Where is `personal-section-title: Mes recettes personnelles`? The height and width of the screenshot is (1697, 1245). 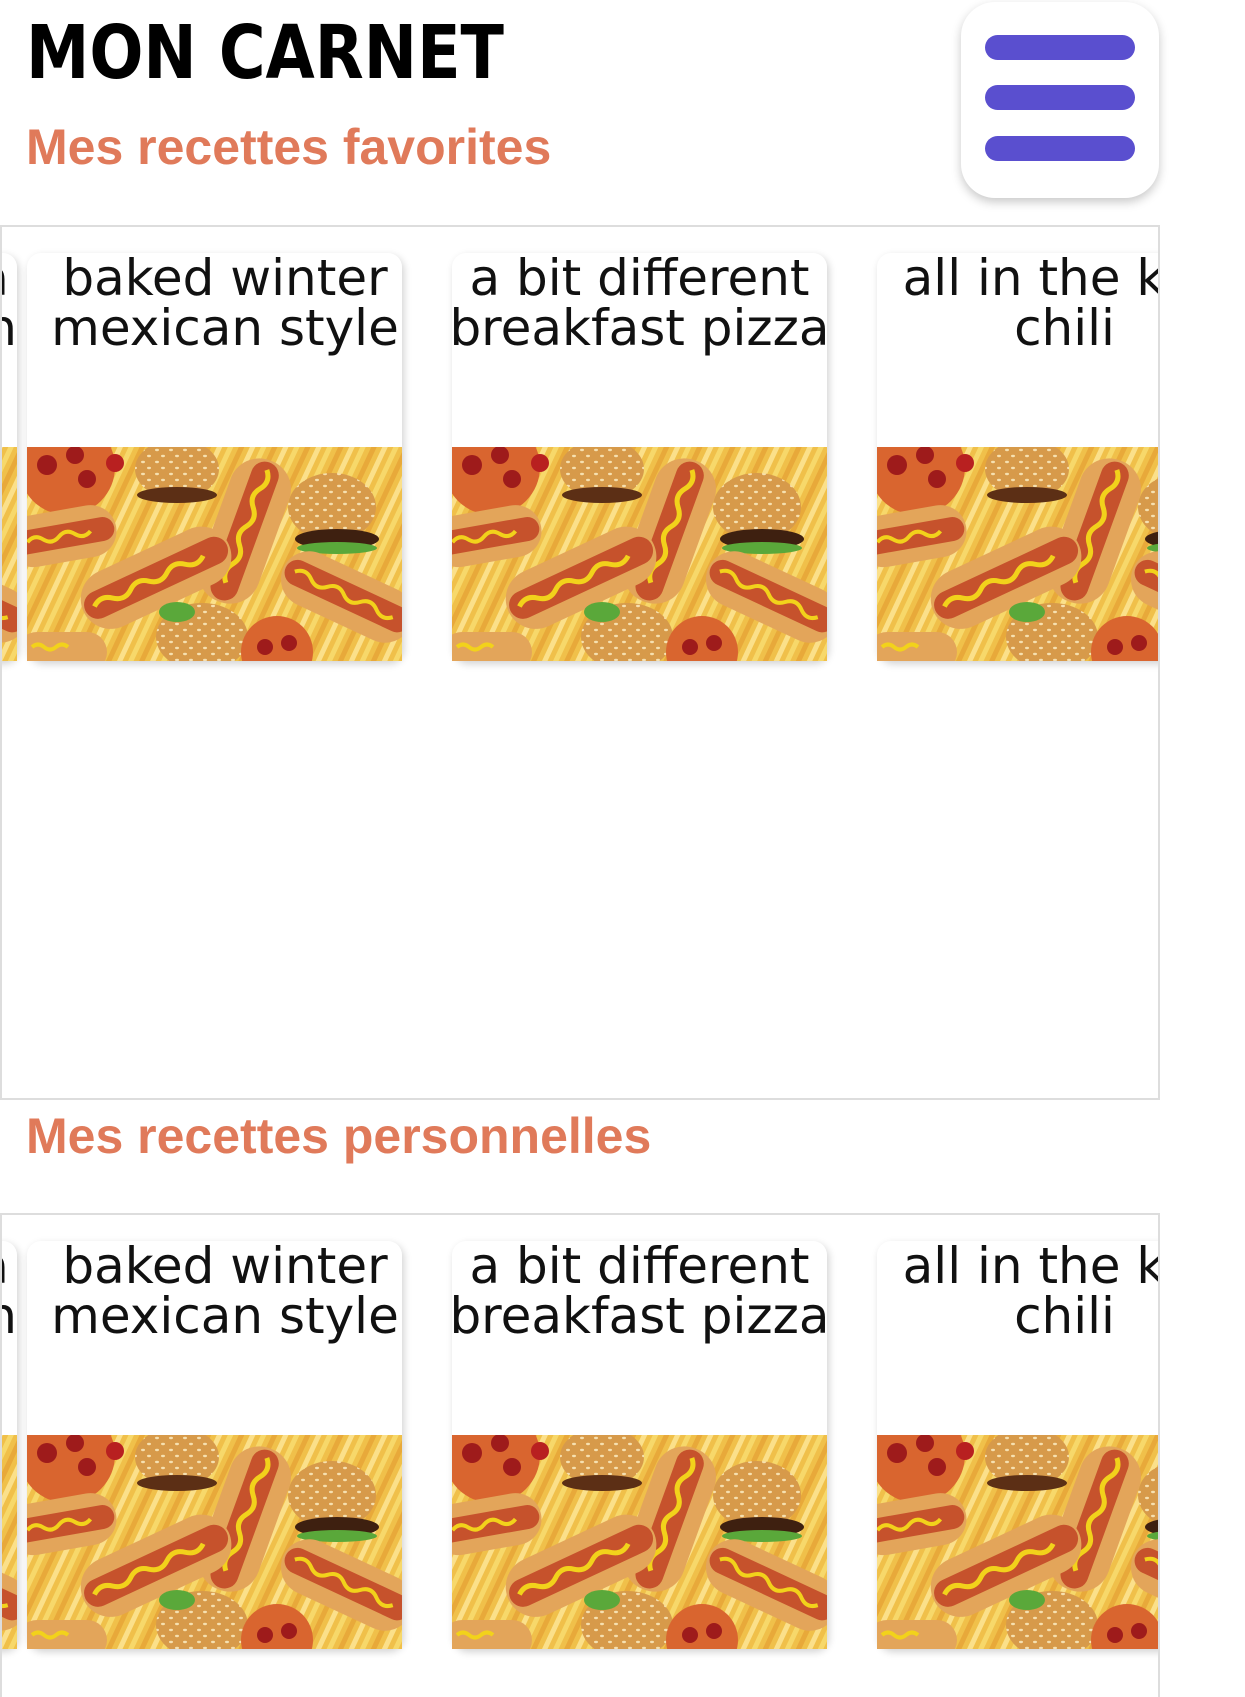
personal-section-title: Mes recettes personnelles is located at coordinates (339, 1136).